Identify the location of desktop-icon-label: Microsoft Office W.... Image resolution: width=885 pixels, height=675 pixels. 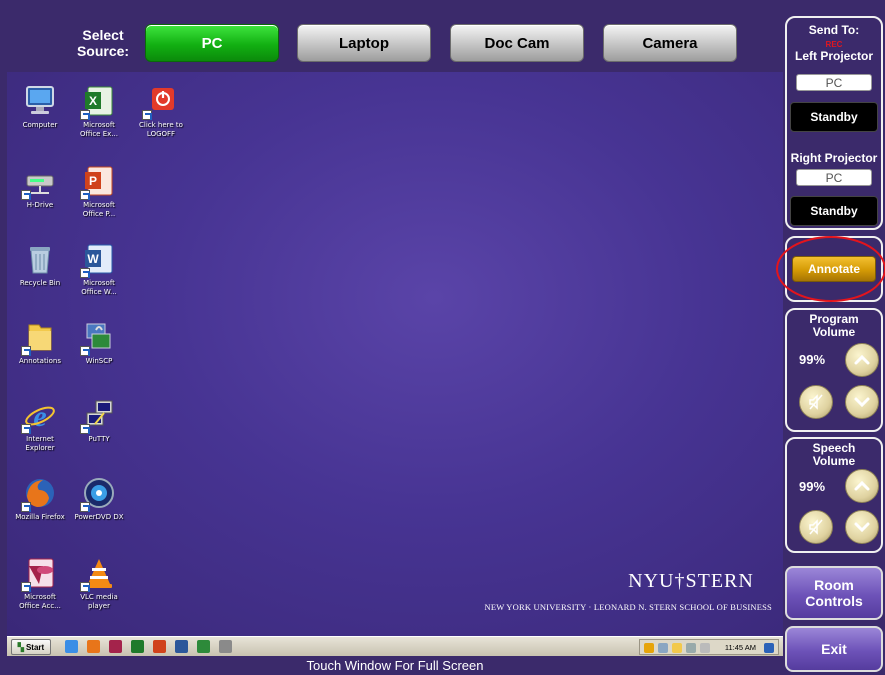
(99, 287).